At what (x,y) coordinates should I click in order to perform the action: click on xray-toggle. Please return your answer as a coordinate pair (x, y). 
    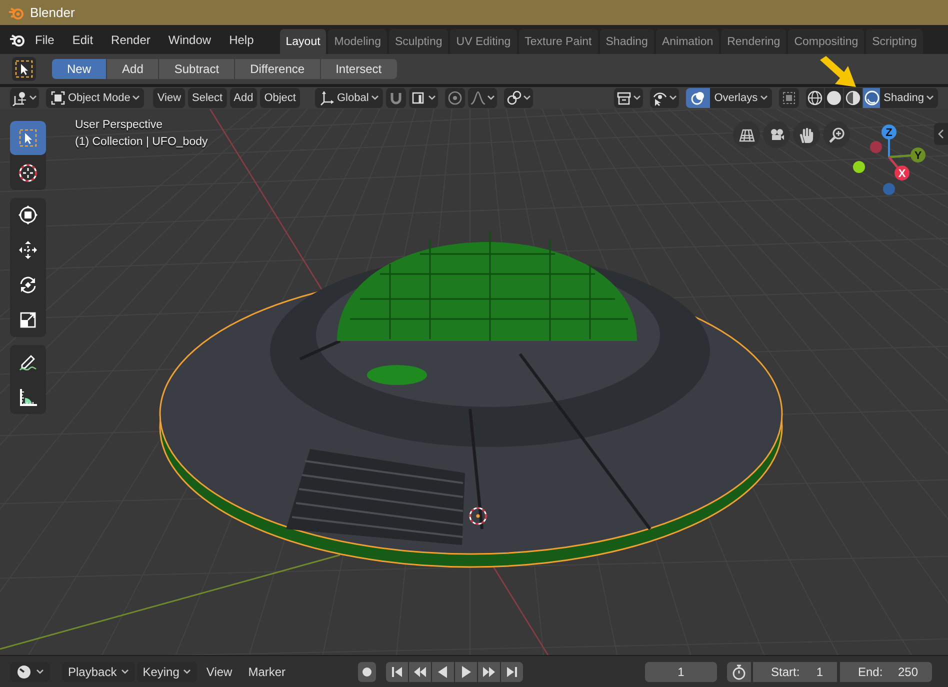
    Looking at the image, I should click on (788, 98).